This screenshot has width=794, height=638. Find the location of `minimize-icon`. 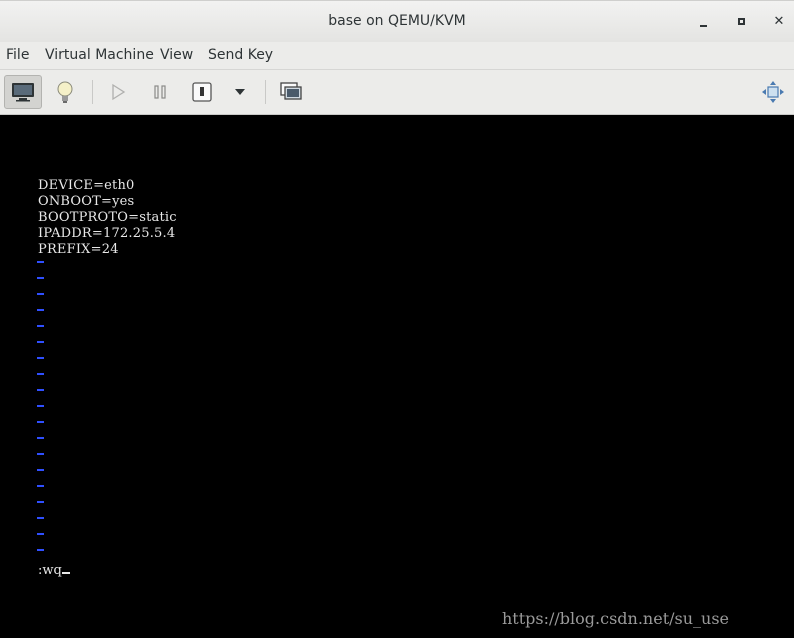

minimize-icon is located at coordinates (703, 25).